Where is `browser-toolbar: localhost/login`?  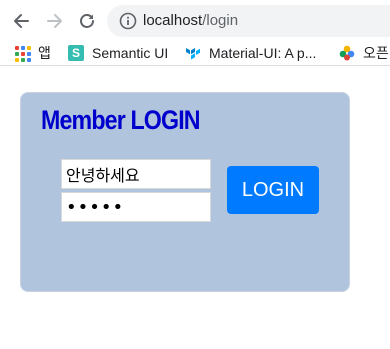
browser-toolbar: localhost/login is located at coordinates (195, 20).